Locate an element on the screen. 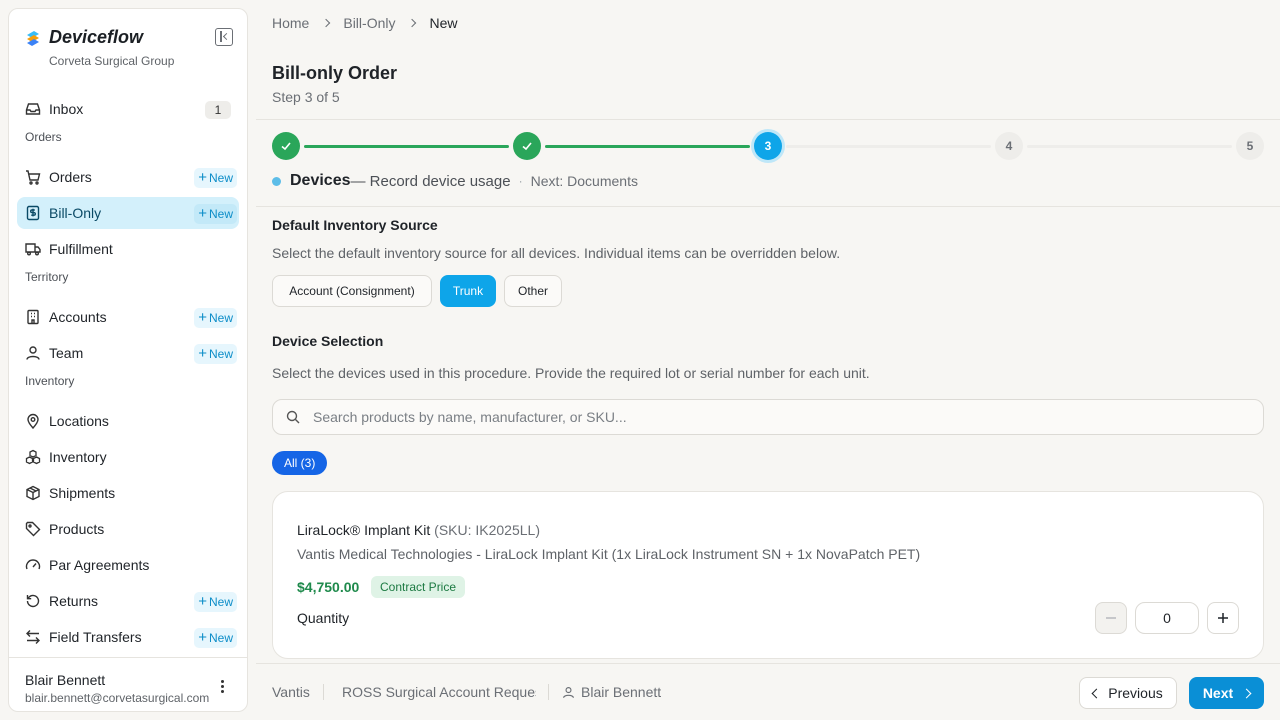  chevron-left-icon is located at coordinates (1096, 693).